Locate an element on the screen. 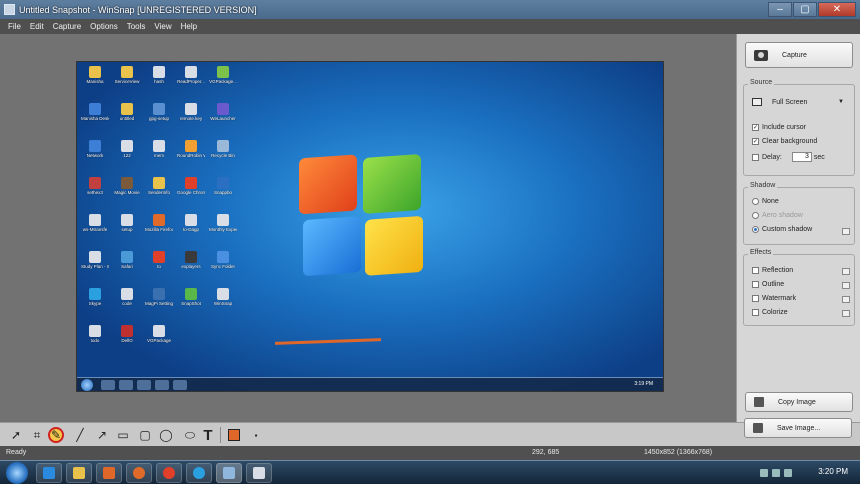  shadow-custom-radio is located at coordinates (755, 229).